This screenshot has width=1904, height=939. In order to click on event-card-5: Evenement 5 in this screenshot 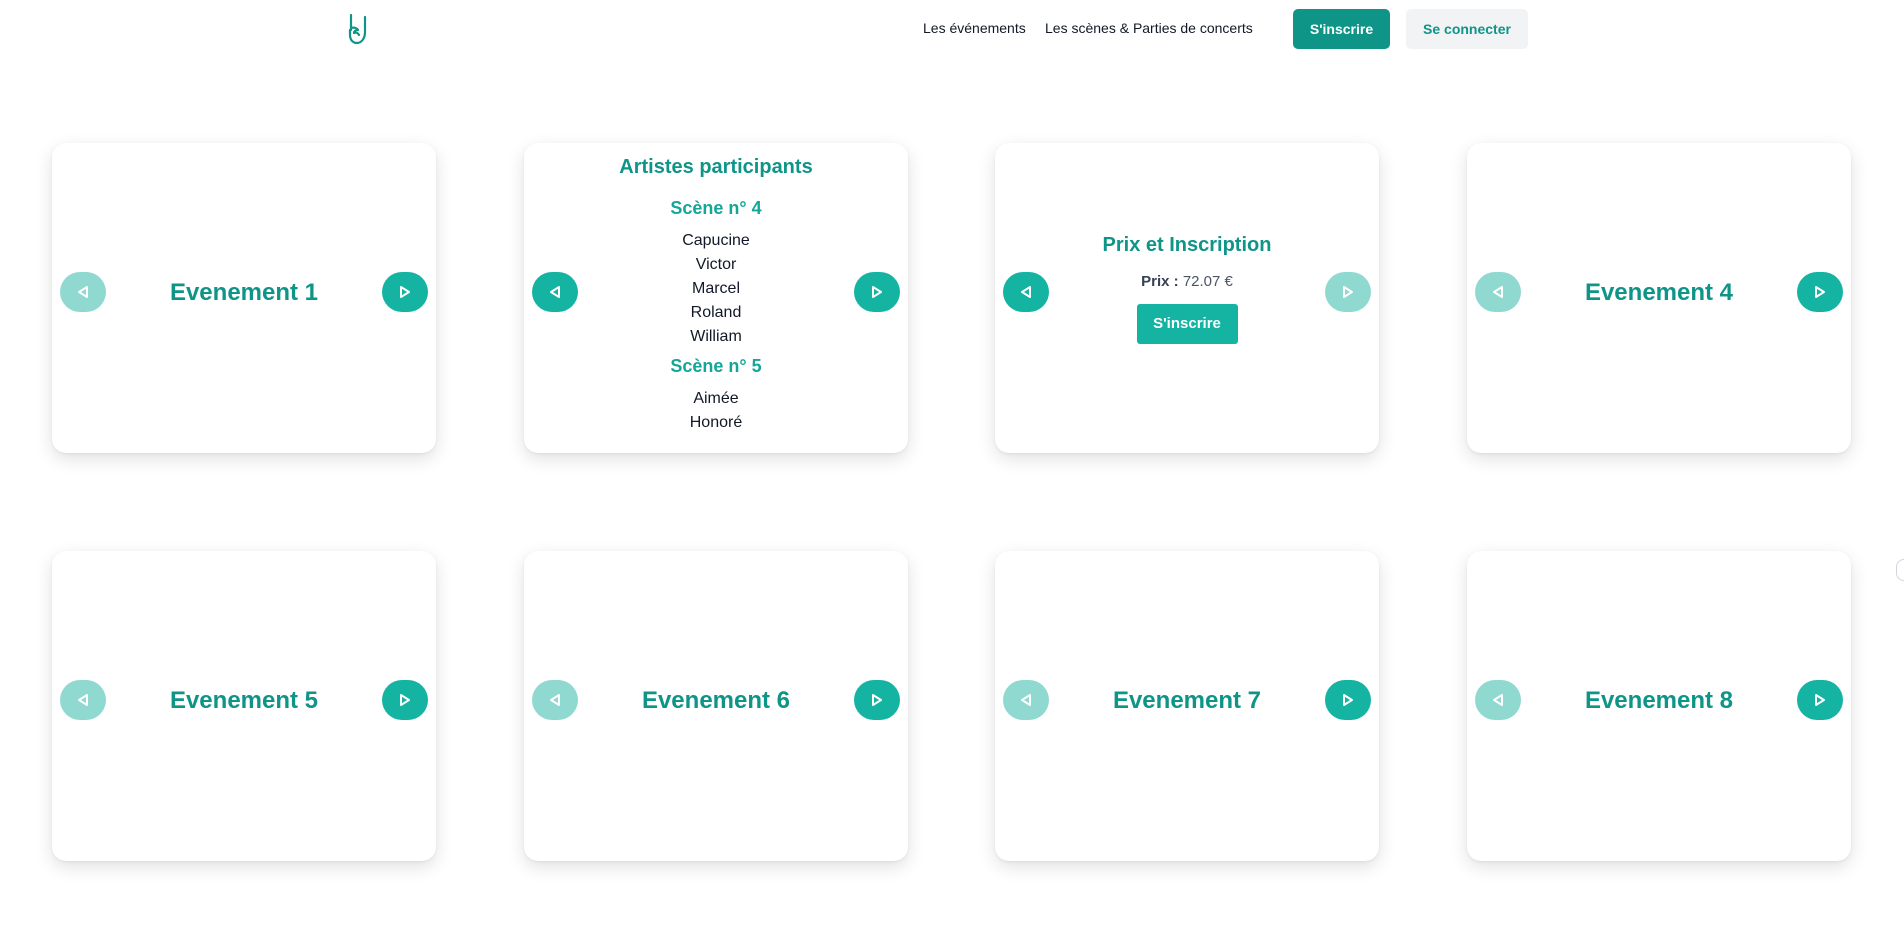, I will do `click(244, 706)`.